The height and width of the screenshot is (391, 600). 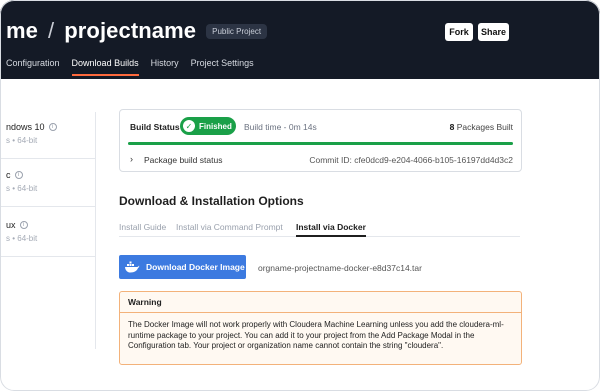 What do you see at coordinates (132, 267) in the screenshot?
I see `docker-icon` at bounding box center [132, 267].